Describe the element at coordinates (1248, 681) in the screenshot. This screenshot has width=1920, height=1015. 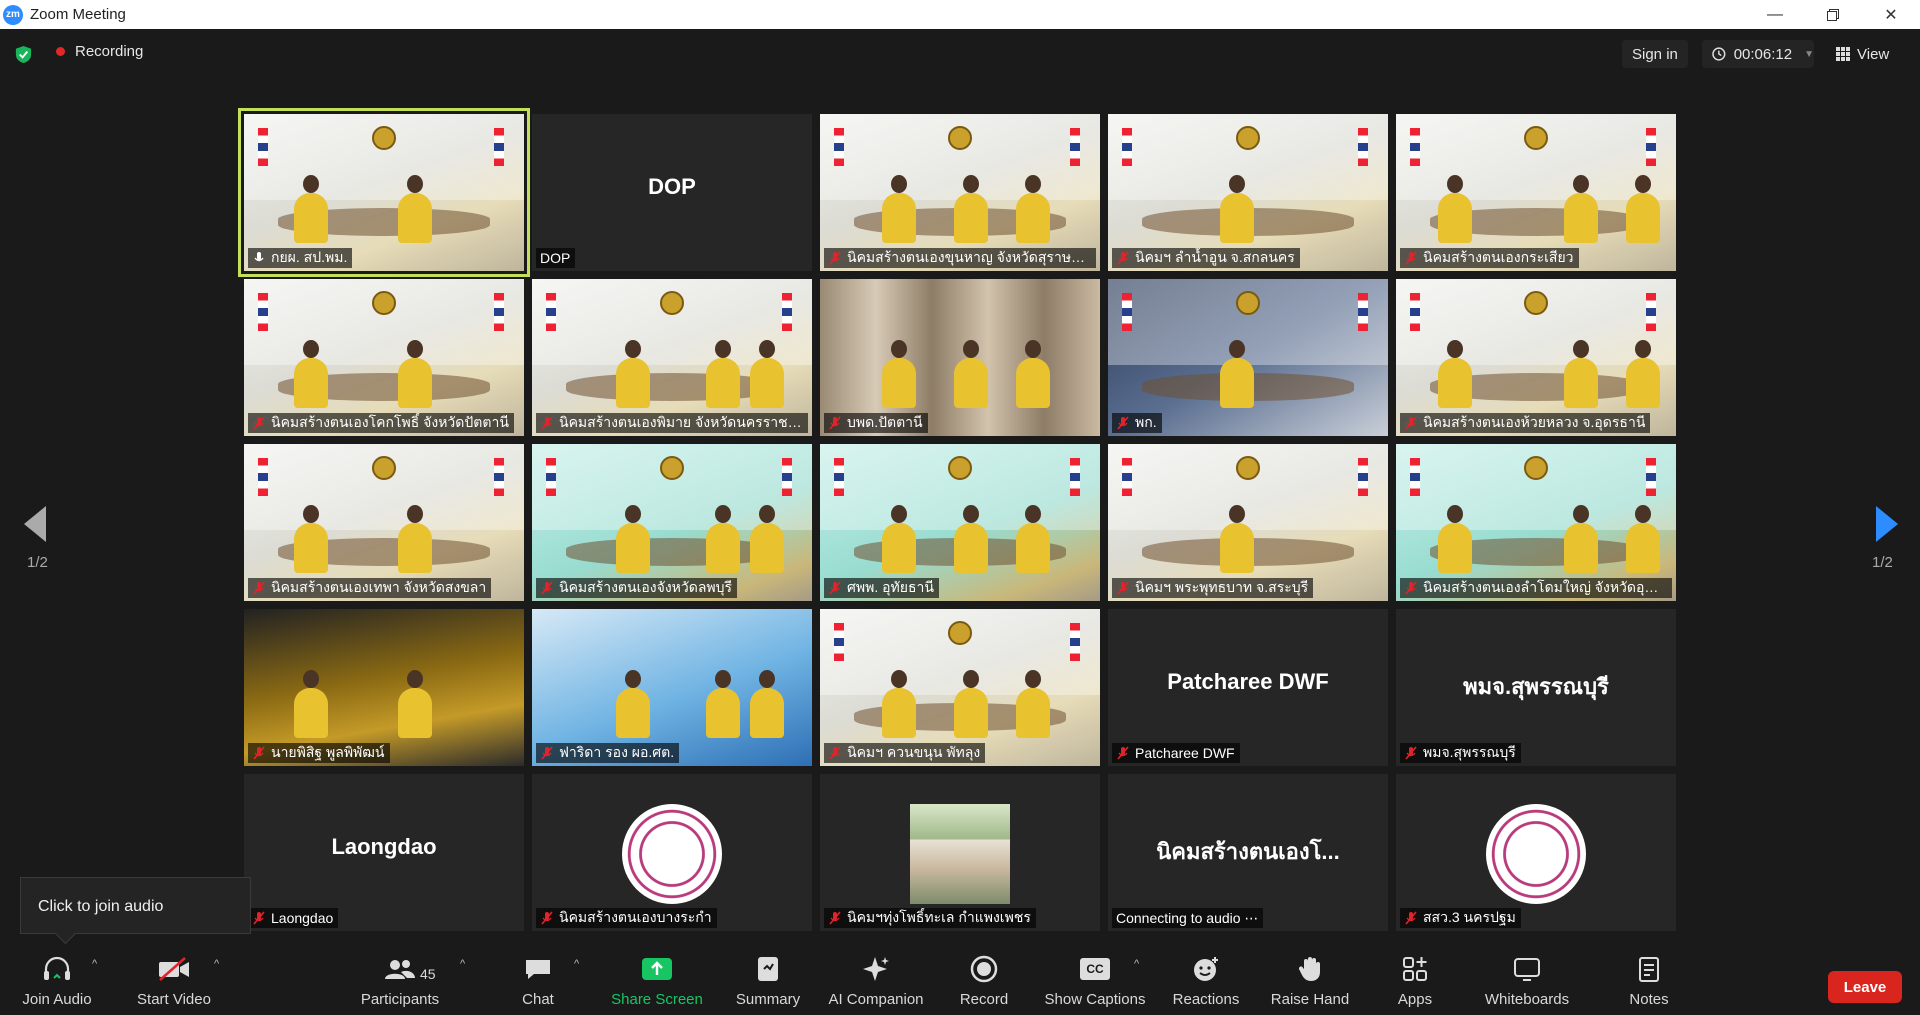
I see `participant-display-name: Patcharee DWF` at that location.